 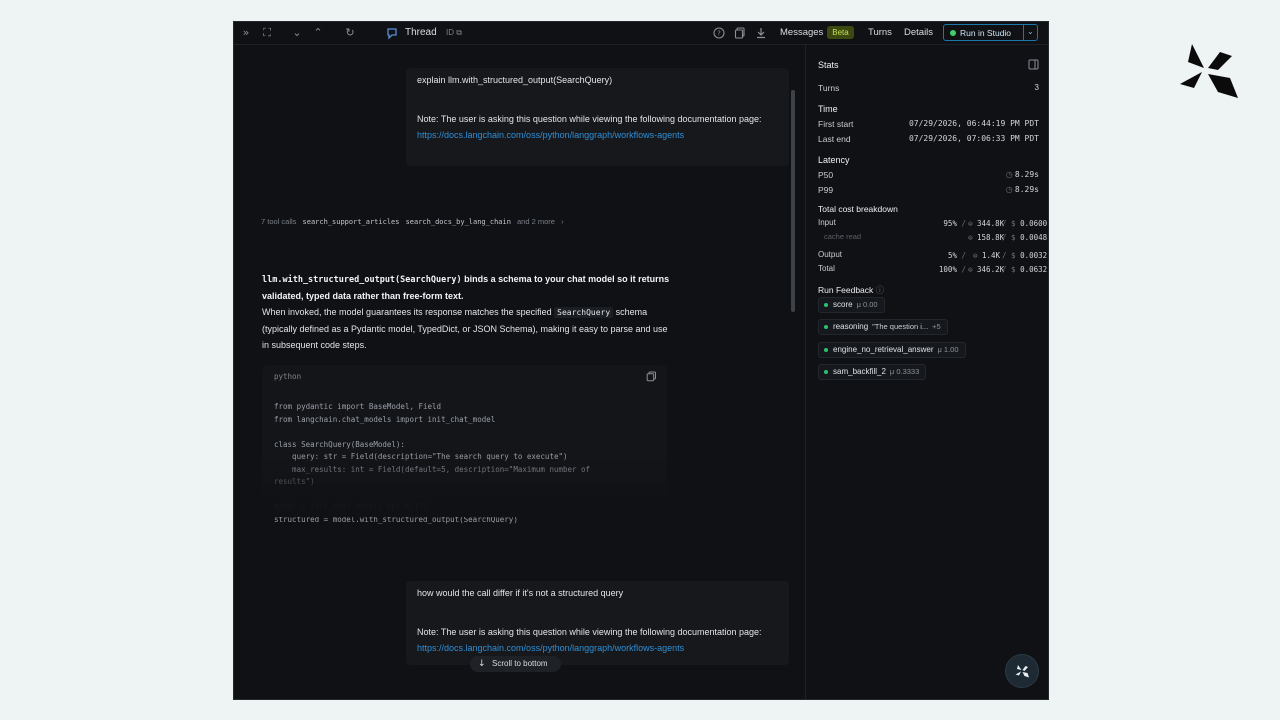 I want to click on status-dot, so click(x=953, y=33).